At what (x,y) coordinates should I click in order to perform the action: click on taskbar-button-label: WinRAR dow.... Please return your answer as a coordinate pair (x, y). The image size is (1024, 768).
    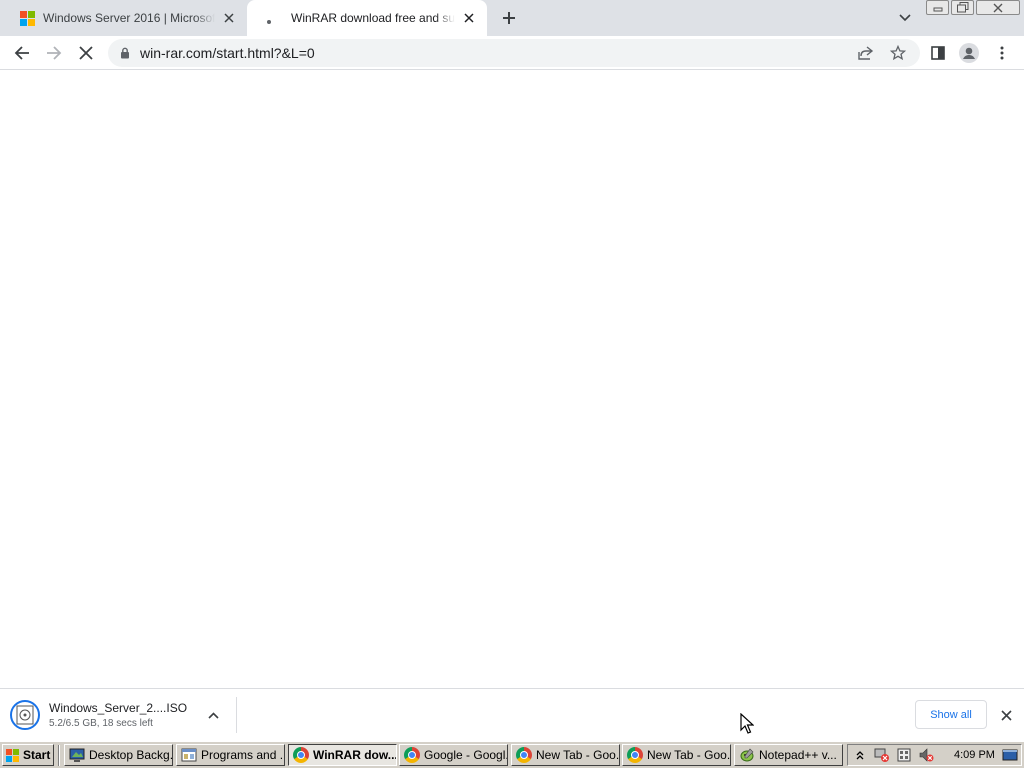
    Looking at the image, I should click on (355, 755).